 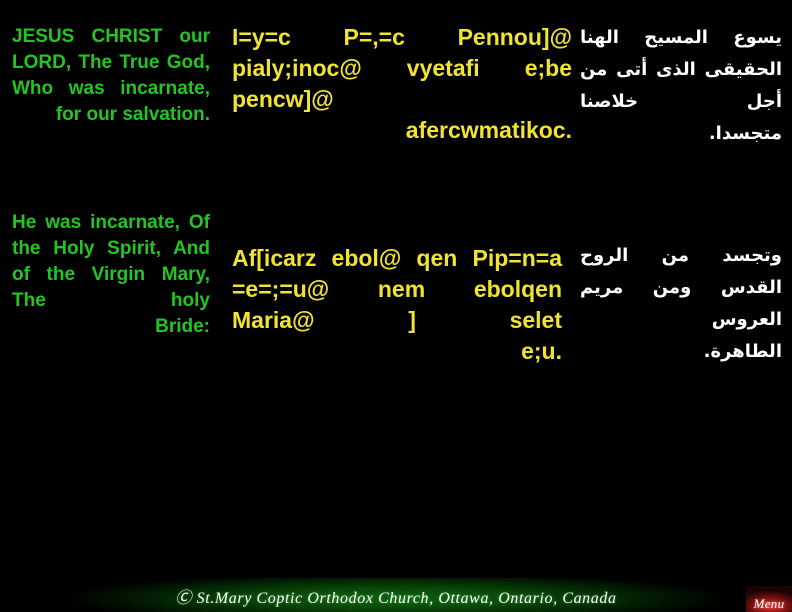 I want to click on english-block-1-line-2: for our salvation., so click(x=132, y=114).